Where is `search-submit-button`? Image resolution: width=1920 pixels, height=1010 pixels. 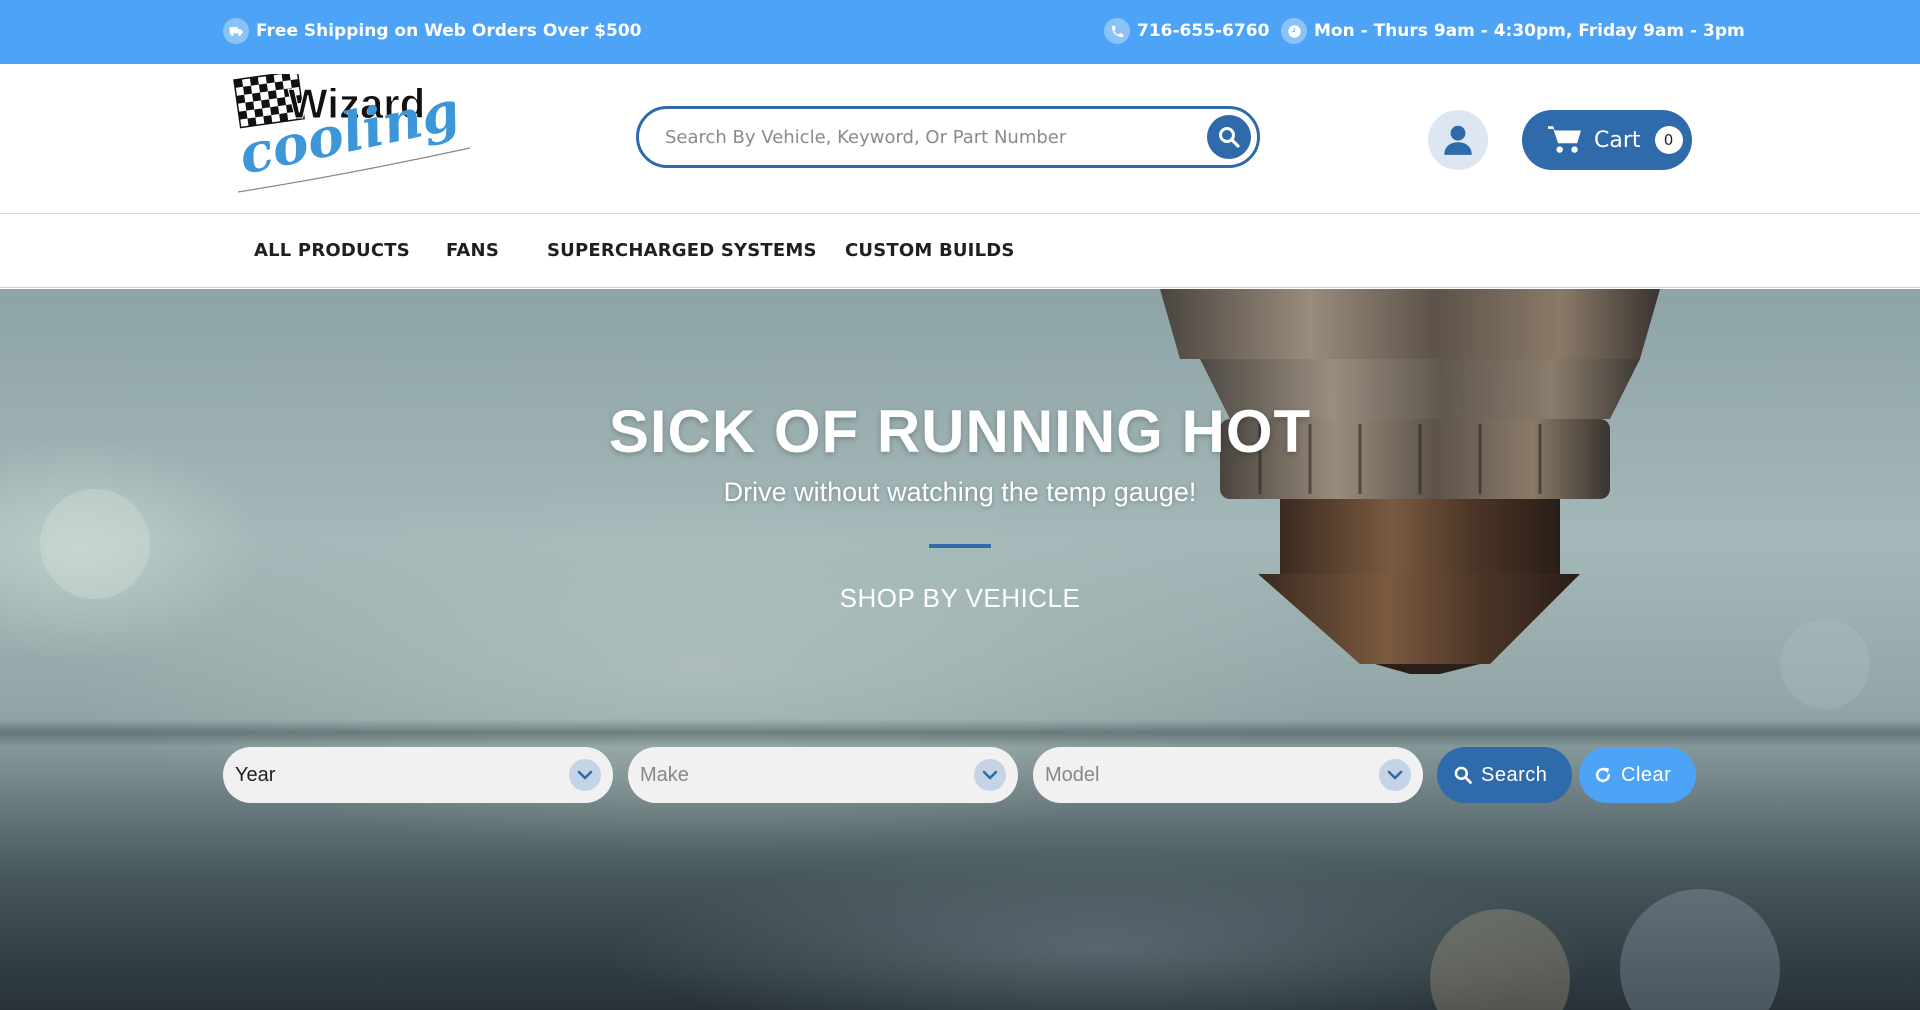 search-submit-button is located at coordinates (1229, 137).